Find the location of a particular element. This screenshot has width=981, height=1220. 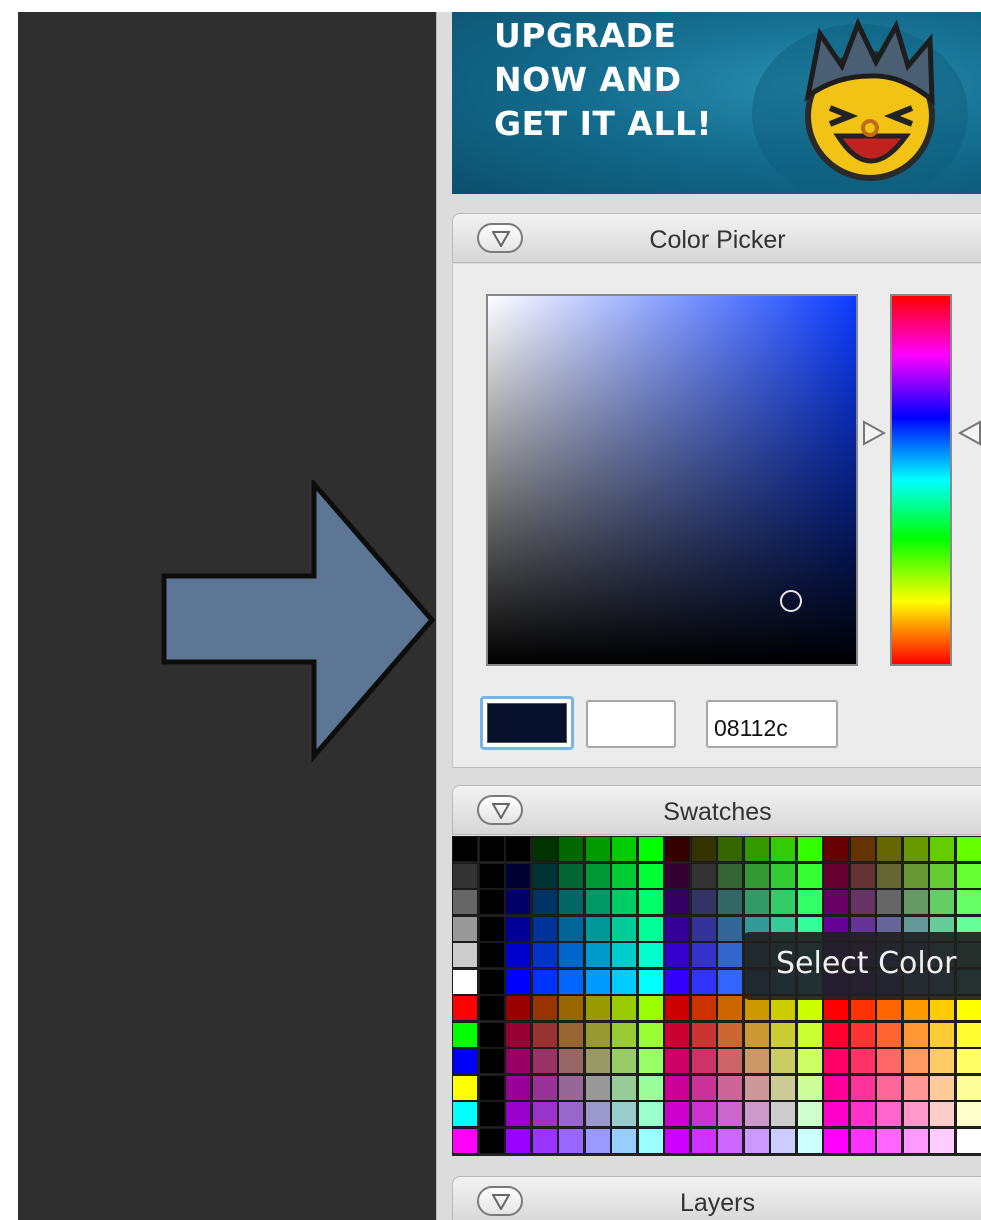

saturation-value-square is located at coordinates (672, 480).